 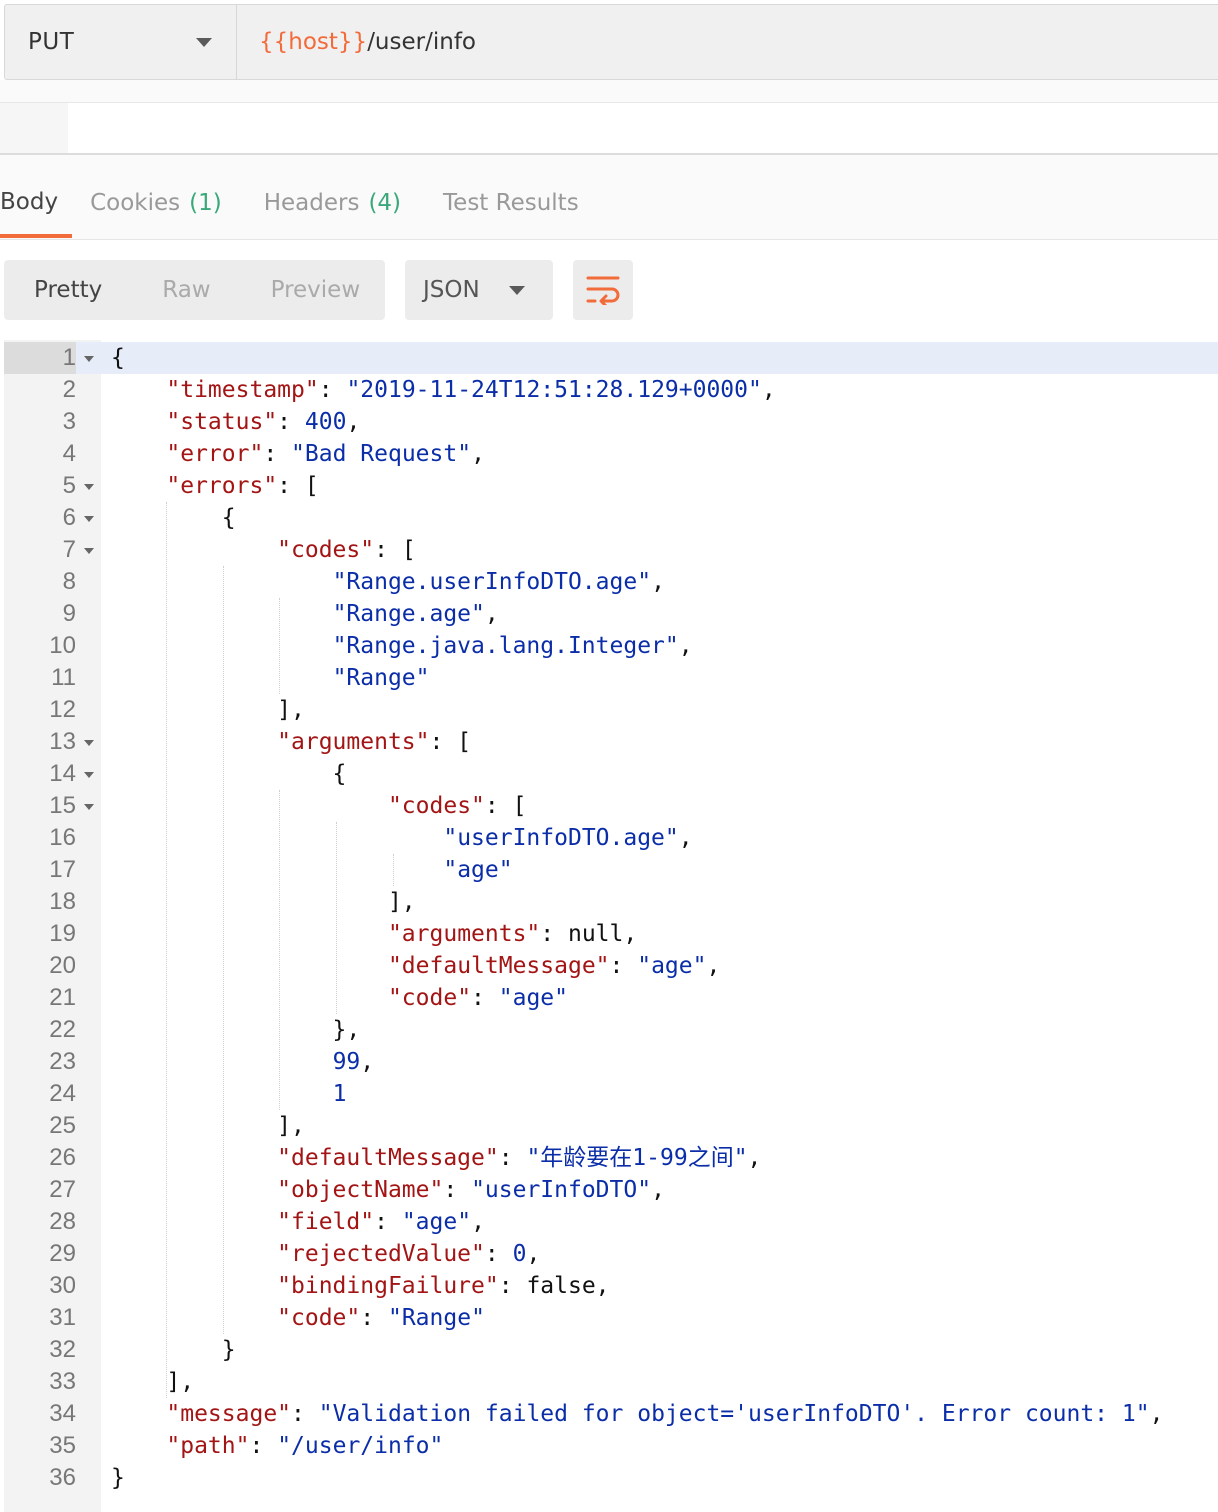 What do you see at coordinates (69, 421) in the screenshot?
I see `line-number: 3` at bounding box center [69, 421].